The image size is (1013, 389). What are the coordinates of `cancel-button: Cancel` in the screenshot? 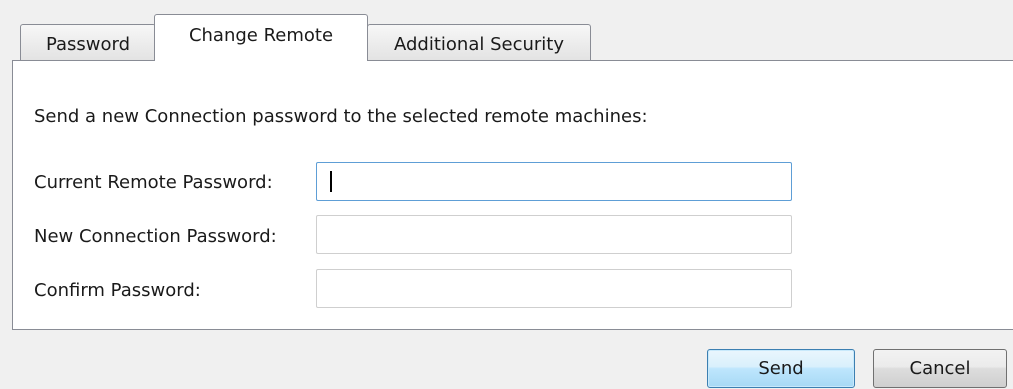 It's located at (940, 368).